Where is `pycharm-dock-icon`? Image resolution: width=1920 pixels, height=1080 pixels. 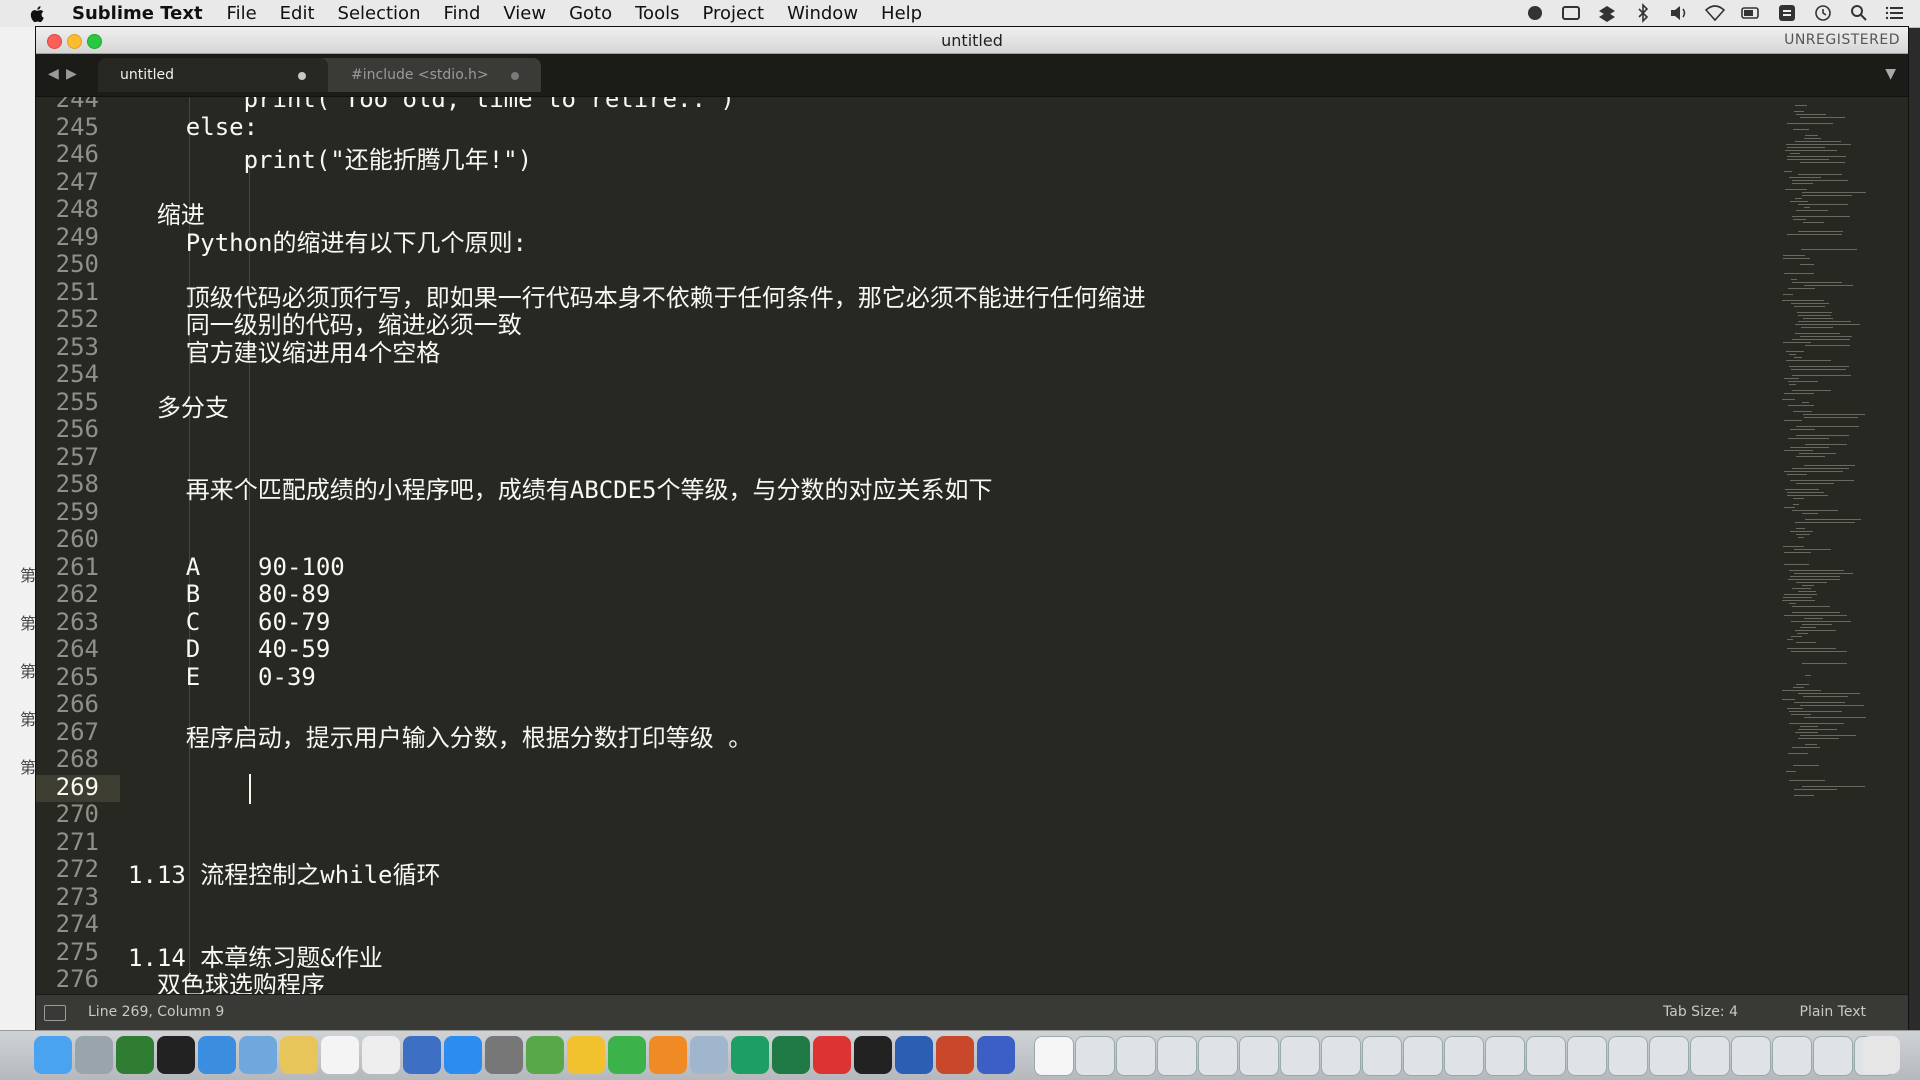 pycharm-dock-icon is located at coordinates (135, 1055).